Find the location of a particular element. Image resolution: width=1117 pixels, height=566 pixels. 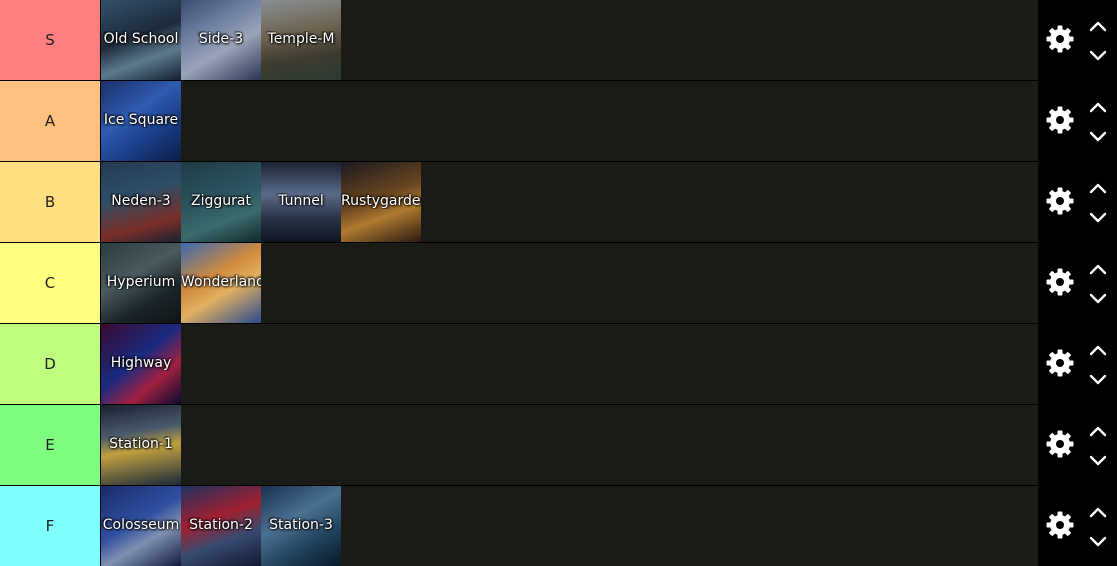

tier-row: E Station-1 is located at coordinates (558, 445).